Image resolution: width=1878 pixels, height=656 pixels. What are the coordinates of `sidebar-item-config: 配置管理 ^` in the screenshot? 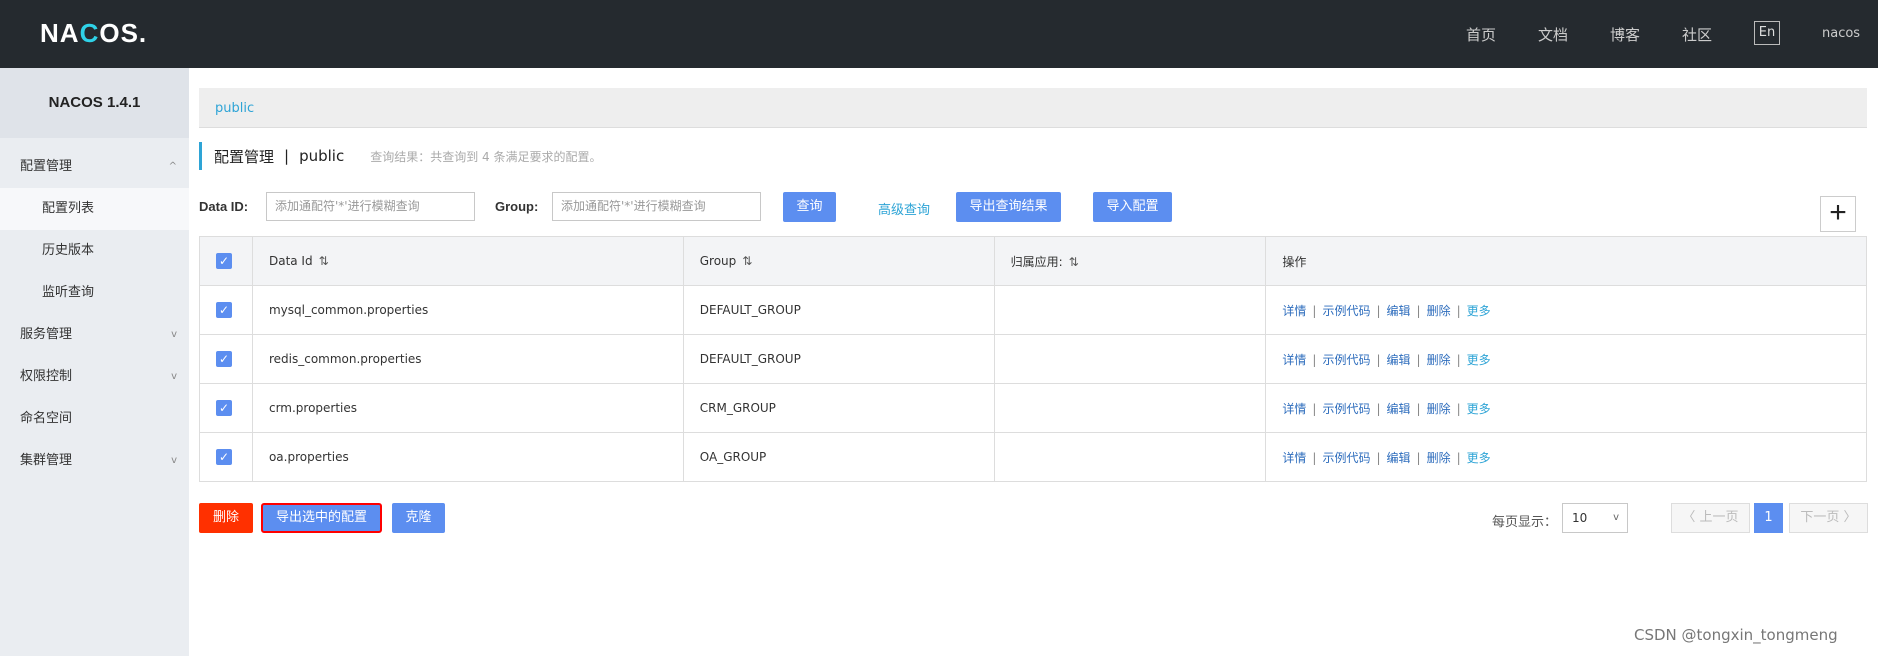 It's located at (94, 167).